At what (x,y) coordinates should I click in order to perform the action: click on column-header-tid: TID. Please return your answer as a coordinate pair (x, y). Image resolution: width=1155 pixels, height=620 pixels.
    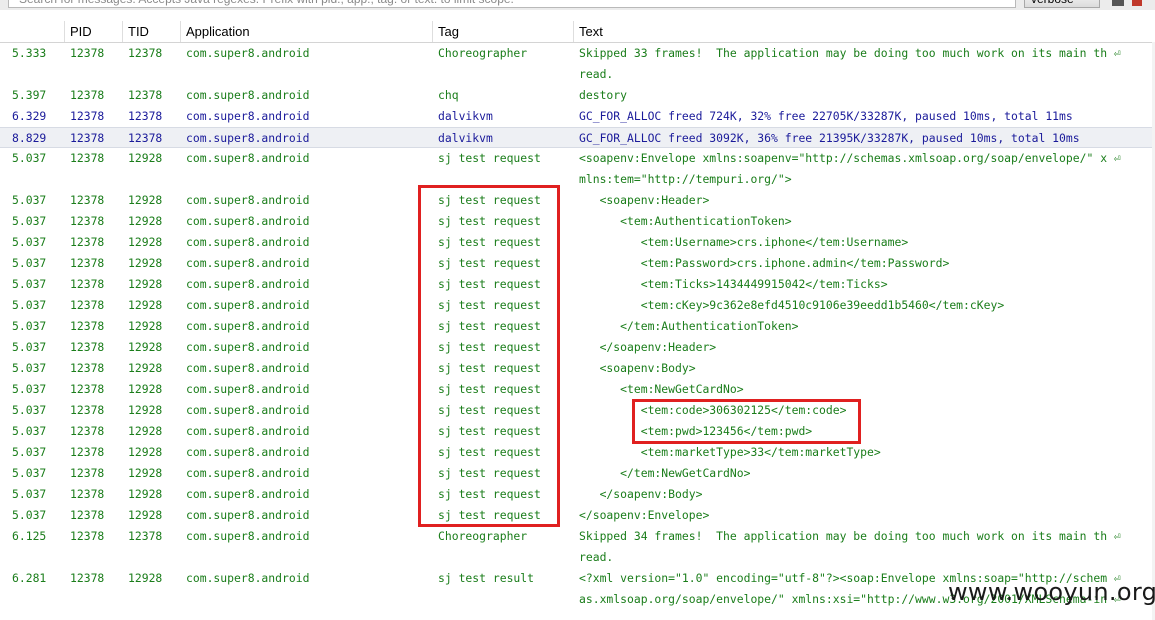
    Looking at the image, I should click on (151, 31).